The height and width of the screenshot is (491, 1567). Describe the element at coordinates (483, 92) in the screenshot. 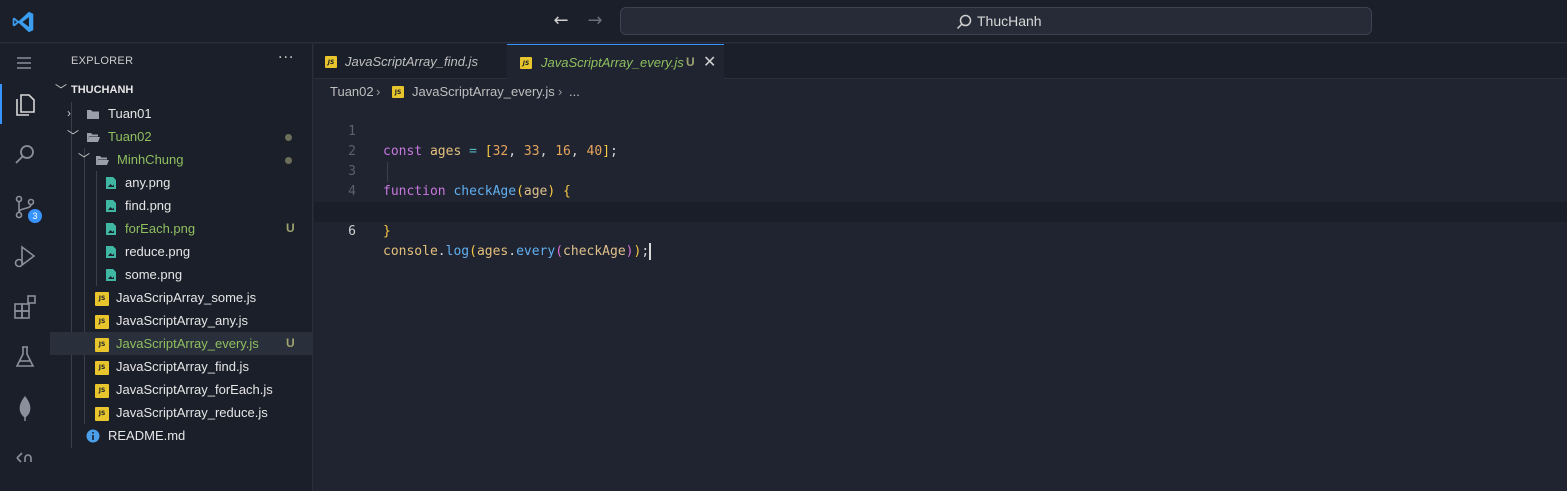

I see `breadcrumb-file: JavaScriptArray_every.js` at that location.